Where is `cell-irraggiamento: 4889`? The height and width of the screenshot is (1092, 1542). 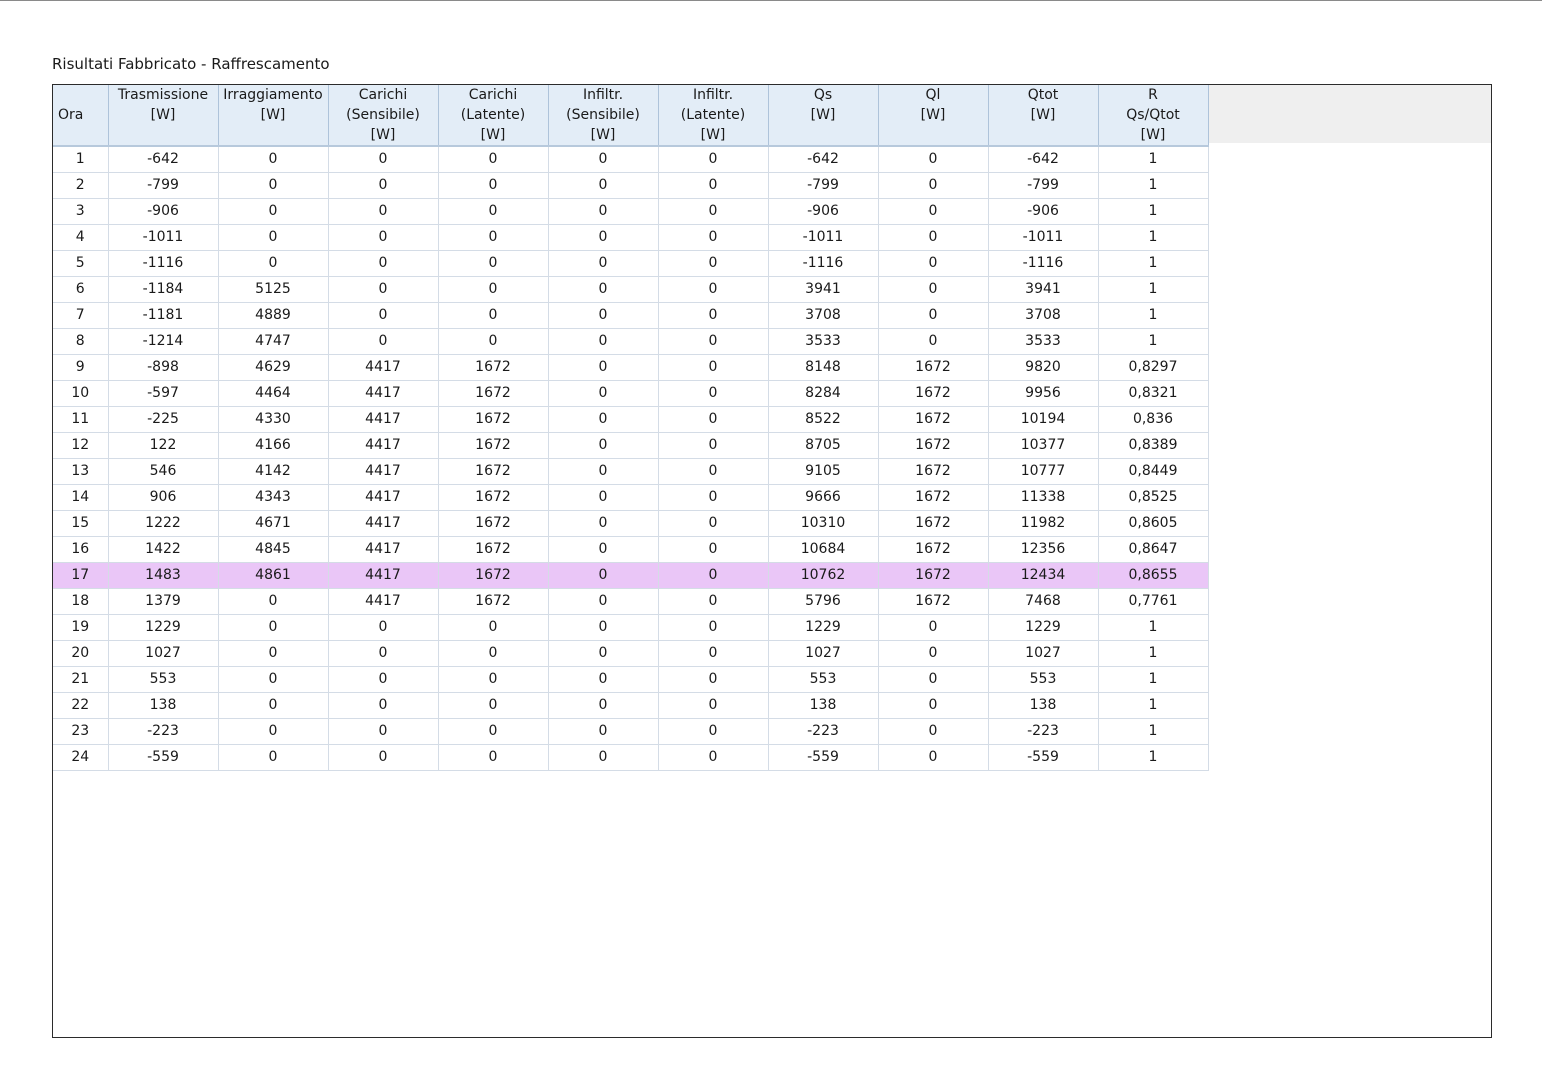 cell-irraggiamento: 4889 is located at coordinates (273, 315).